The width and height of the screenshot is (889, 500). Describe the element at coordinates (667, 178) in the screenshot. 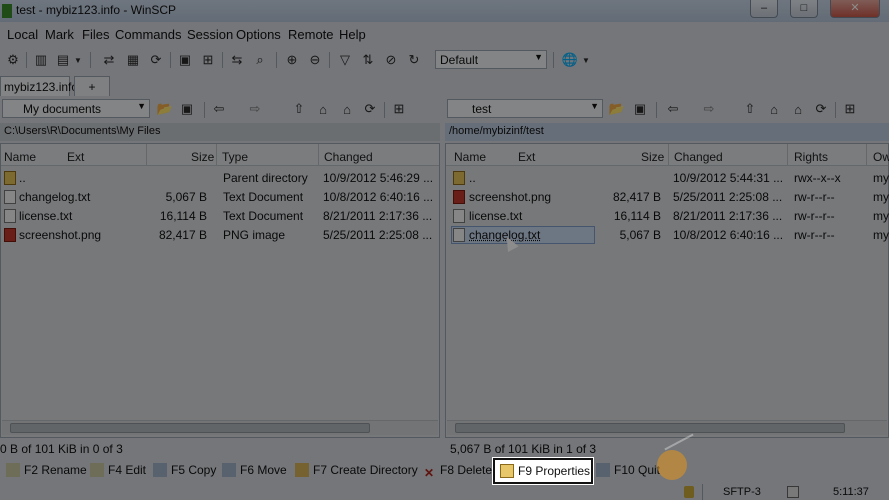

I see `table-row: .. 10/9/2012 5:44:31 ... rwx--x--x my` at that location.